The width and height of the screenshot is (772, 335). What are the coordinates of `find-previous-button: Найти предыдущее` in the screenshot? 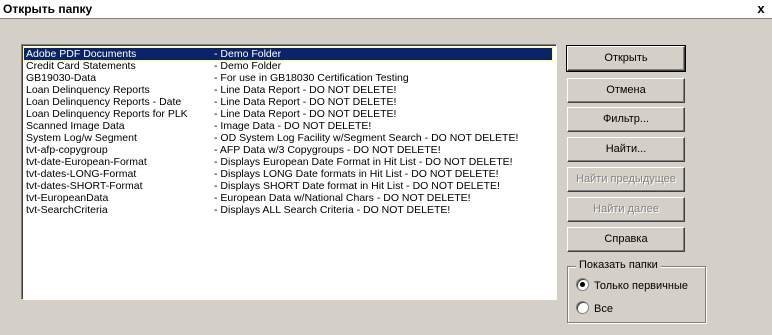 It's located at (626, 179).